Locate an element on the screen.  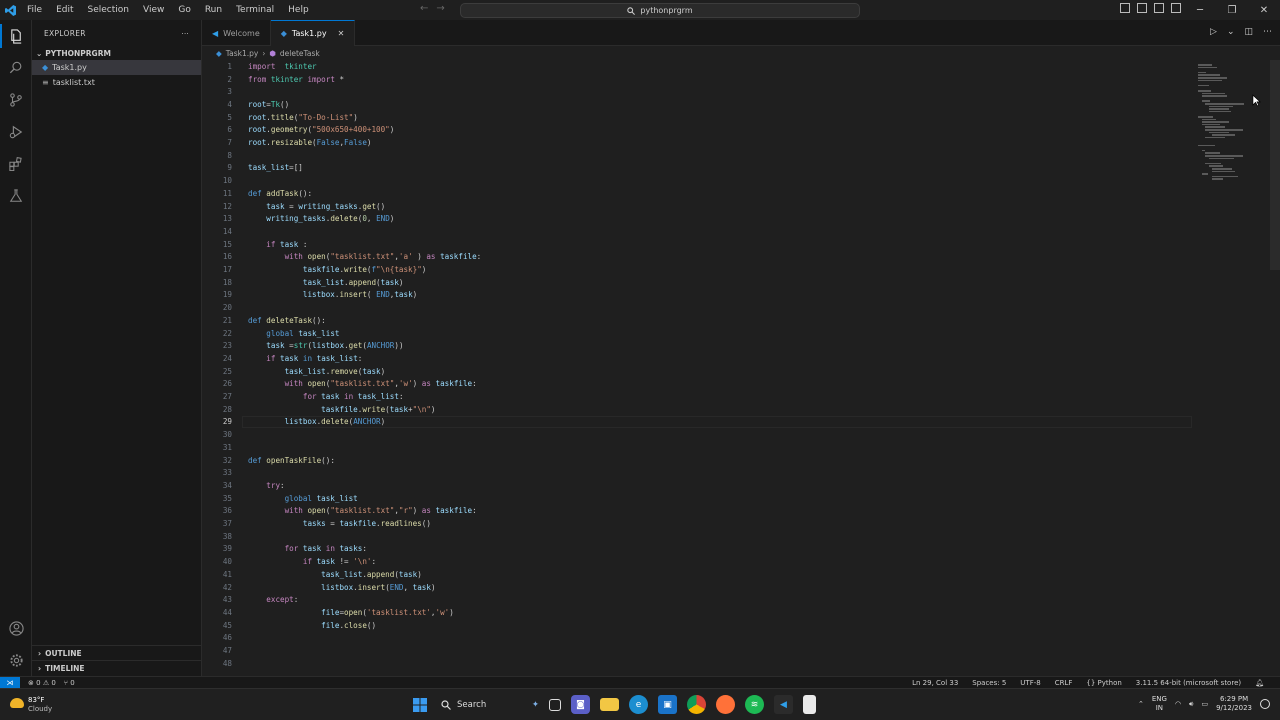
wifi-icon: ◠ is located at coordinates (1178, 704).